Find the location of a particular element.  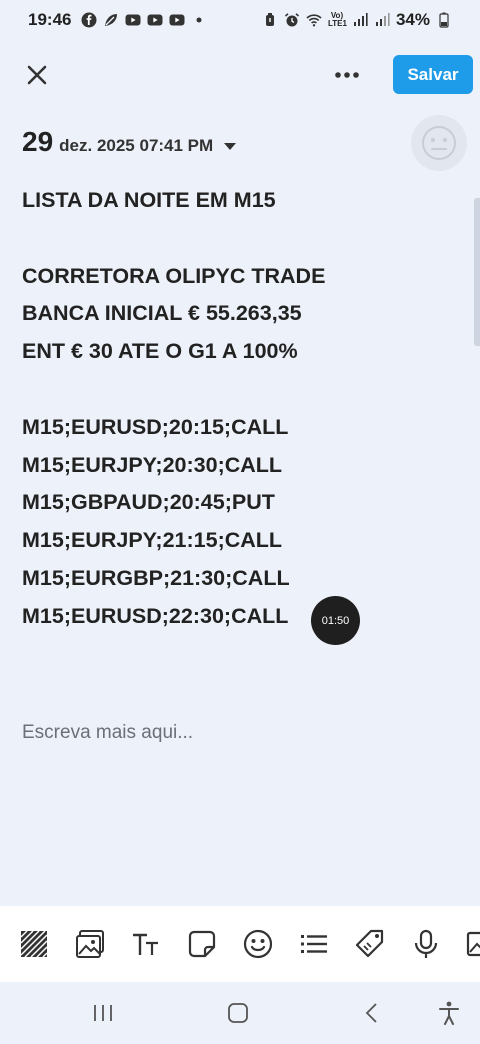

save-button: Salvar is located at coordinates (433, 74).